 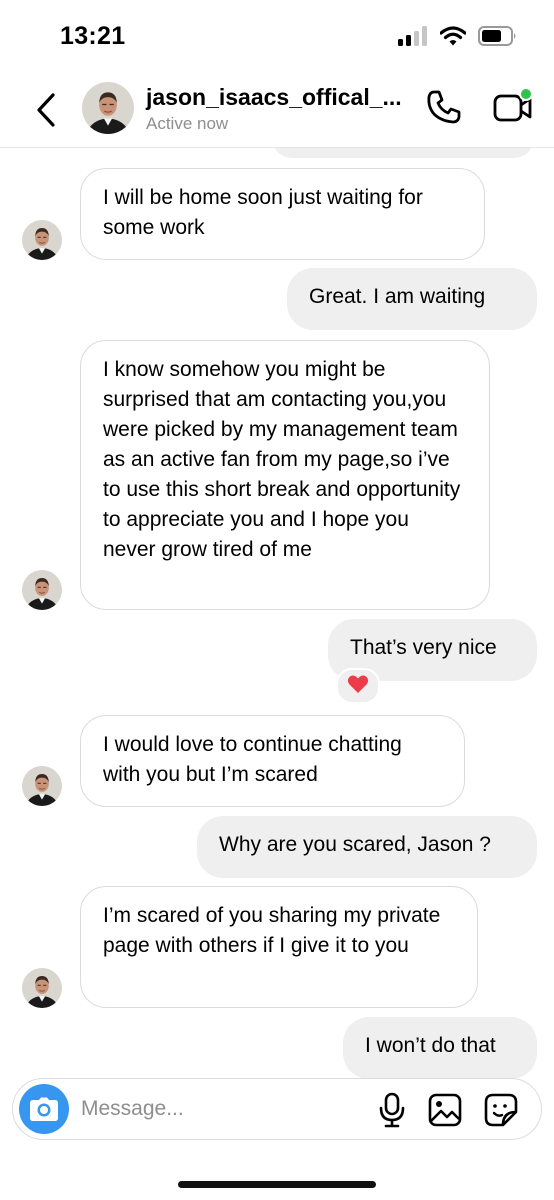 What do you see at coordinates (277, 1184) in the screenshot?
I see `home-indicator` at bounding box center [277, 1184].